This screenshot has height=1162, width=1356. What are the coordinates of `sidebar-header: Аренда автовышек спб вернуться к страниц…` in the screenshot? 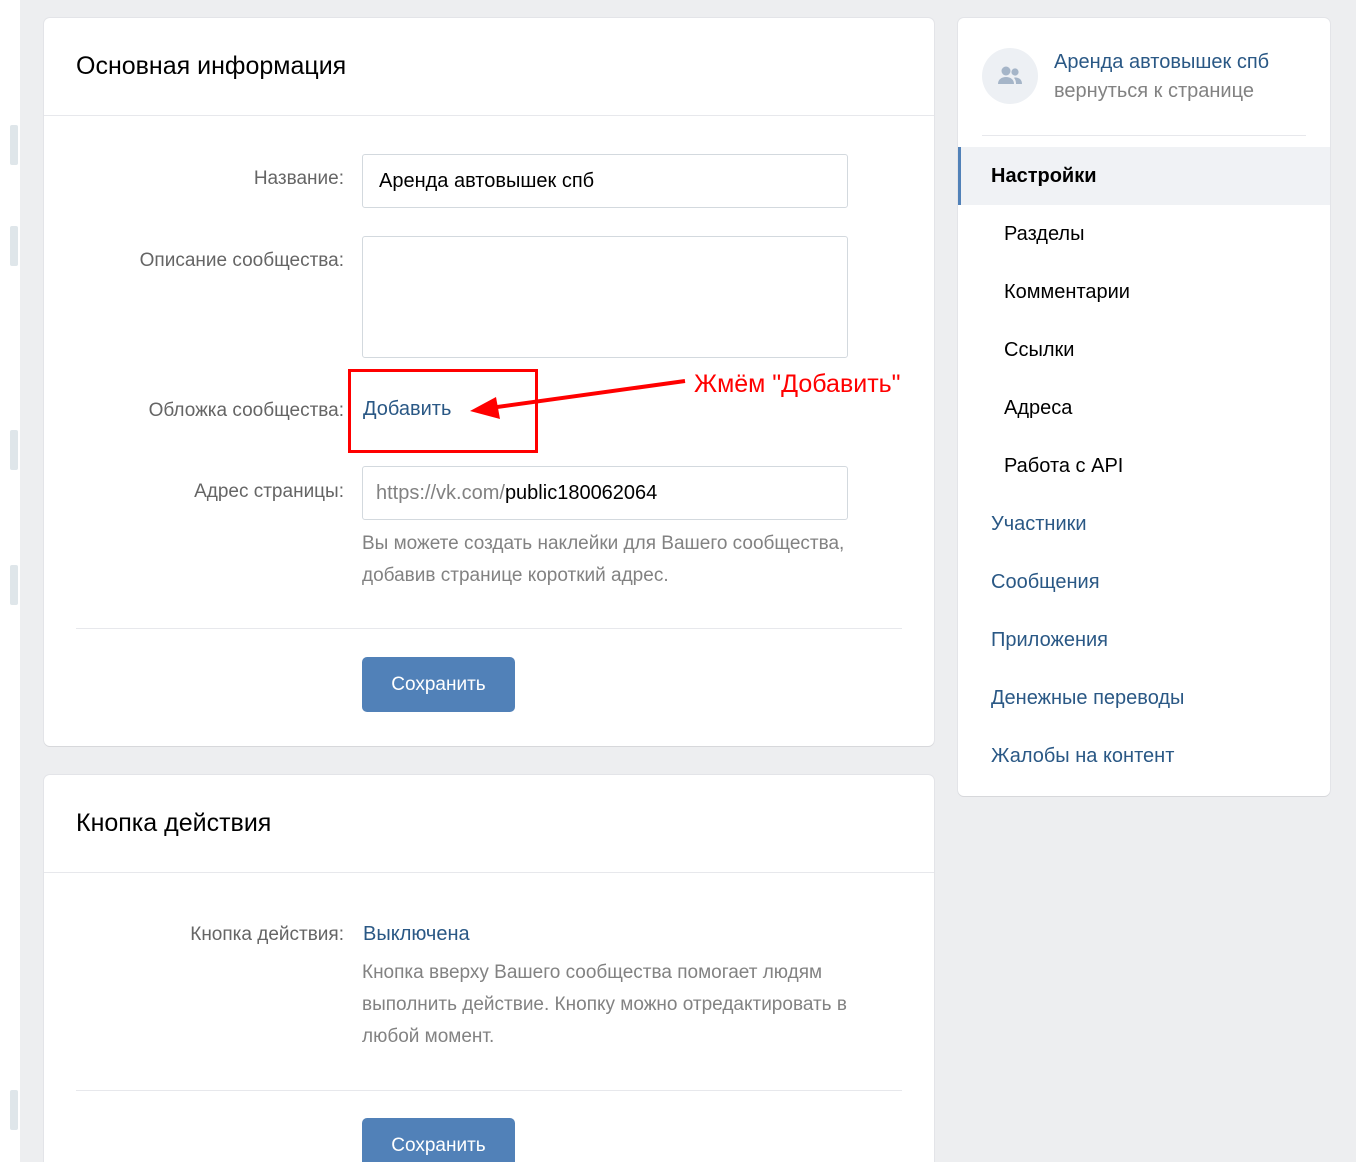 It's located at (1144, 92).